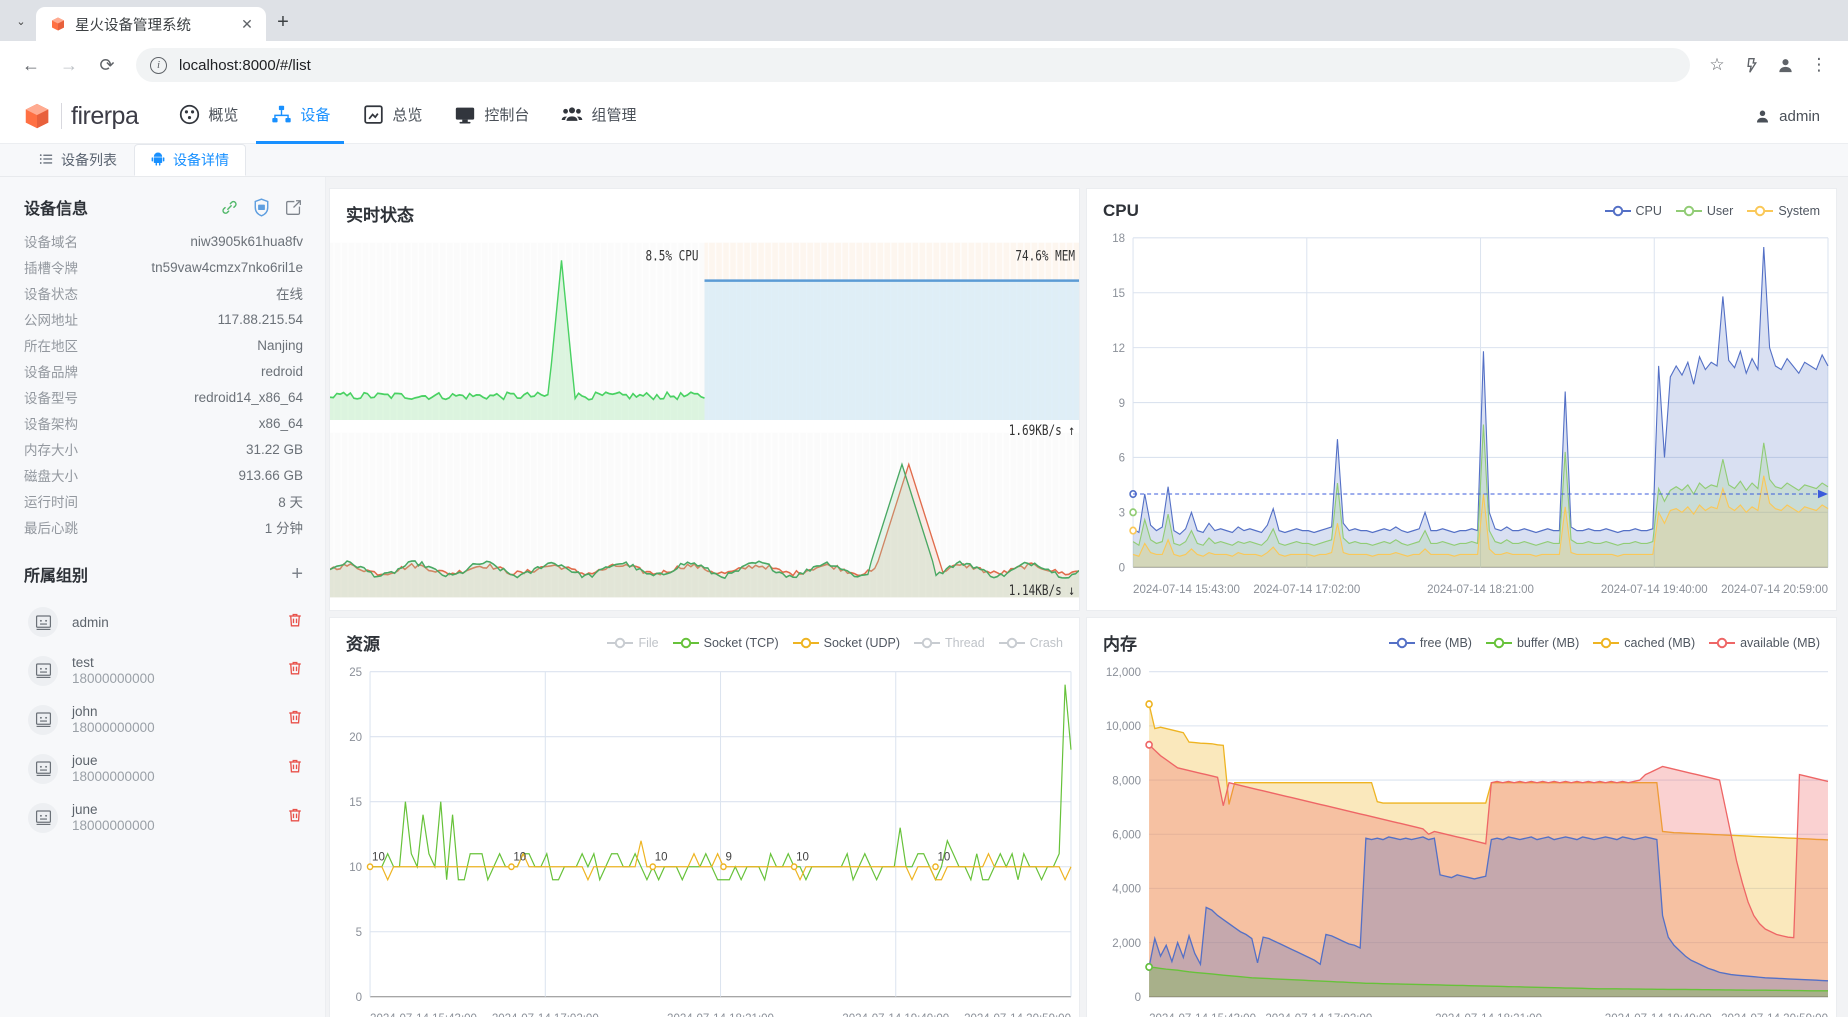  What do you see at coordinates (1717, 65) in the screenshot?
I see `bookmark-star-icon: ☆` at bounding box center [1717, 65].